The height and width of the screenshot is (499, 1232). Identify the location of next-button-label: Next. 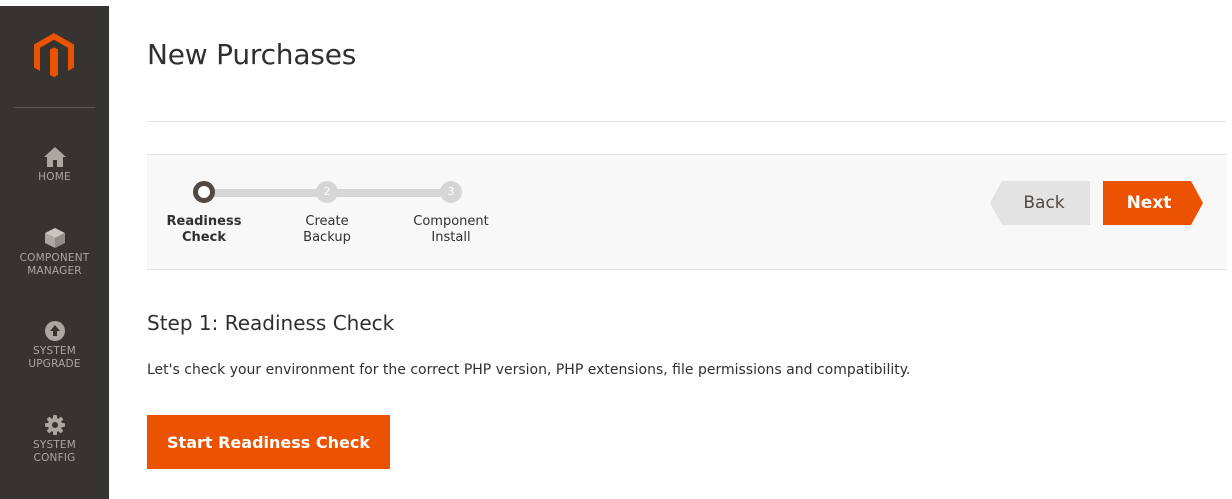
(1149, 203).